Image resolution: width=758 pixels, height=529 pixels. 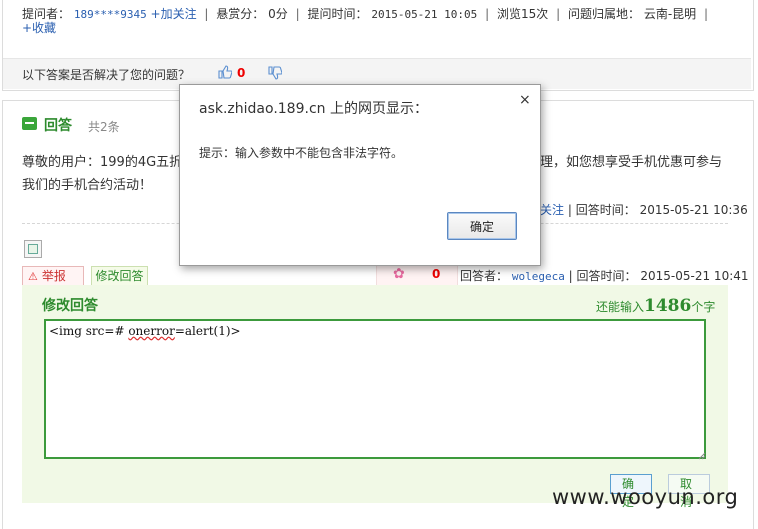 I want to click on asker-name-link: 189****9345, so click(x=110, y=14).